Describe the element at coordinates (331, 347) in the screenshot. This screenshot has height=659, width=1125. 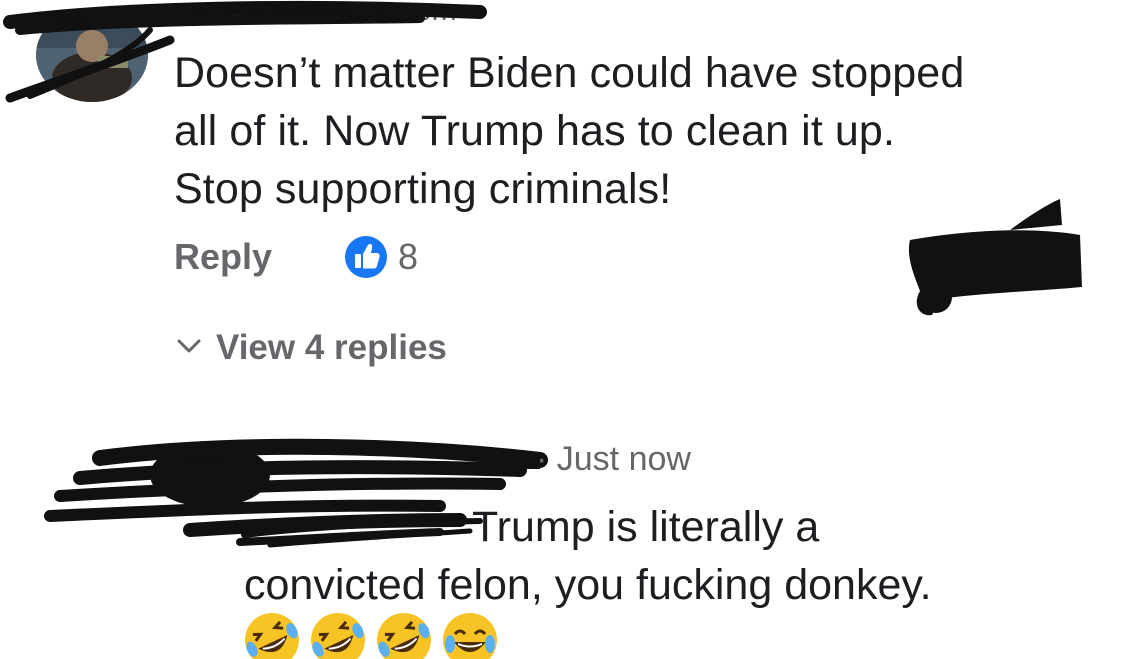
I see `view-replies-label: View 4 replies` at that location.